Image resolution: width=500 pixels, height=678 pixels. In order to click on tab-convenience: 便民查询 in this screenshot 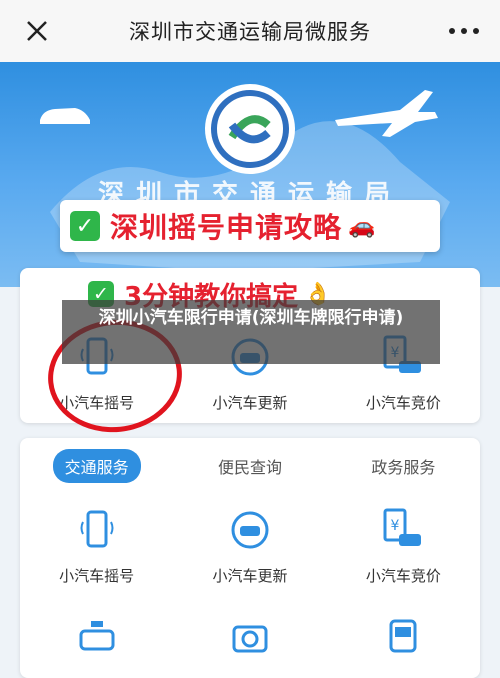, I will do `click(249, 466)`.